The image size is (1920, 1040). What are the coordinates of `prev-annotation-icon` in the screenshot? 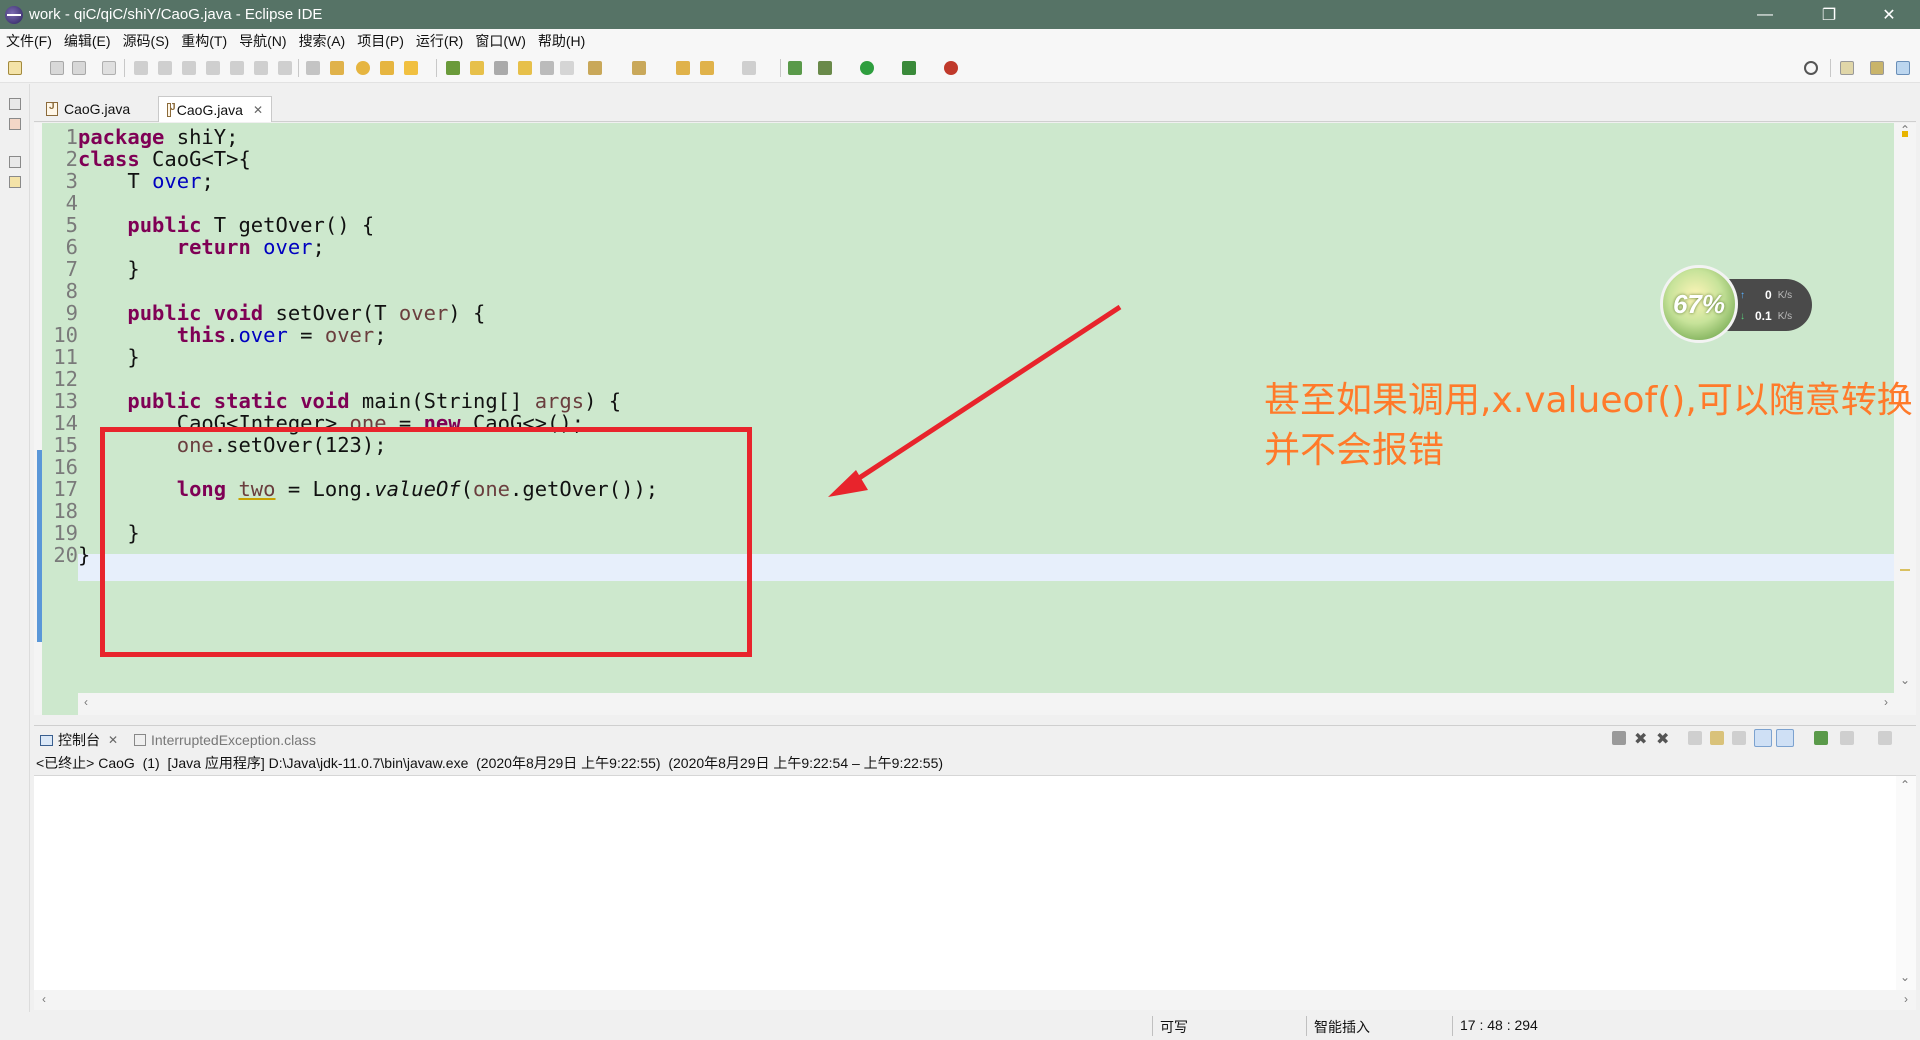 It's located at (639, 68).